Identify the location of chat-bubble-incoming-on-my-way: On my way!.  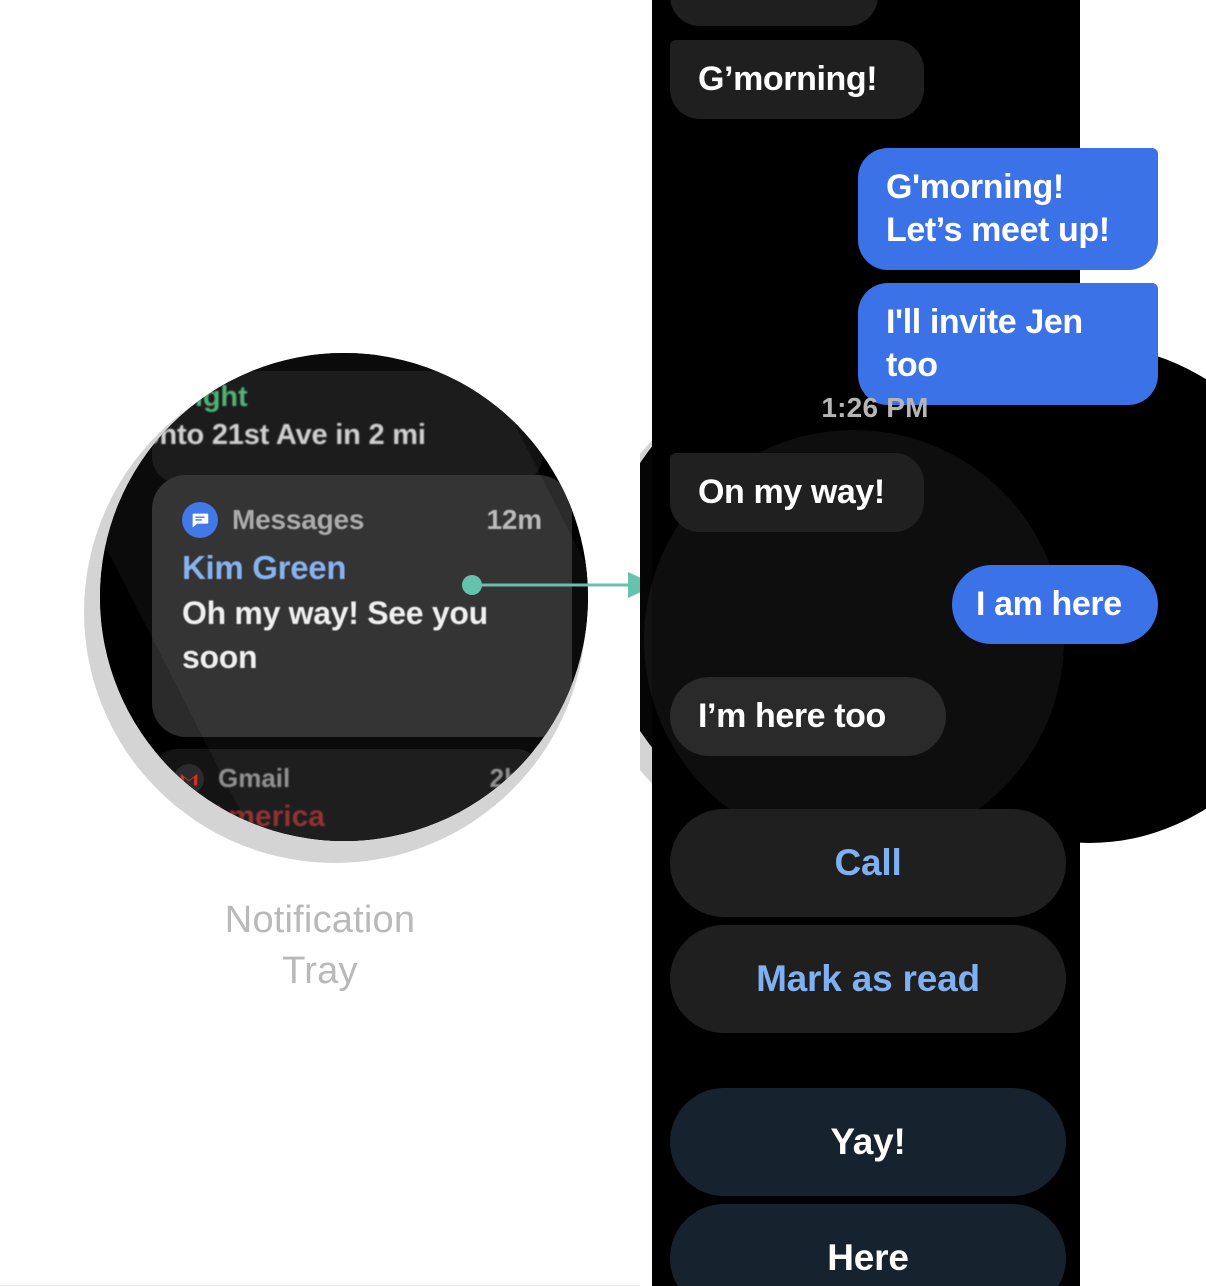
(797, 492).